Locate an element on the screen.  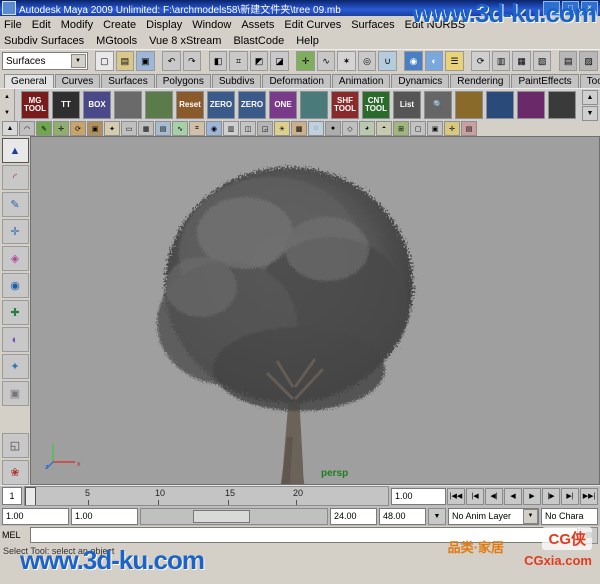
snap-point-icon: ✶ is located at coordinates (346, 61).